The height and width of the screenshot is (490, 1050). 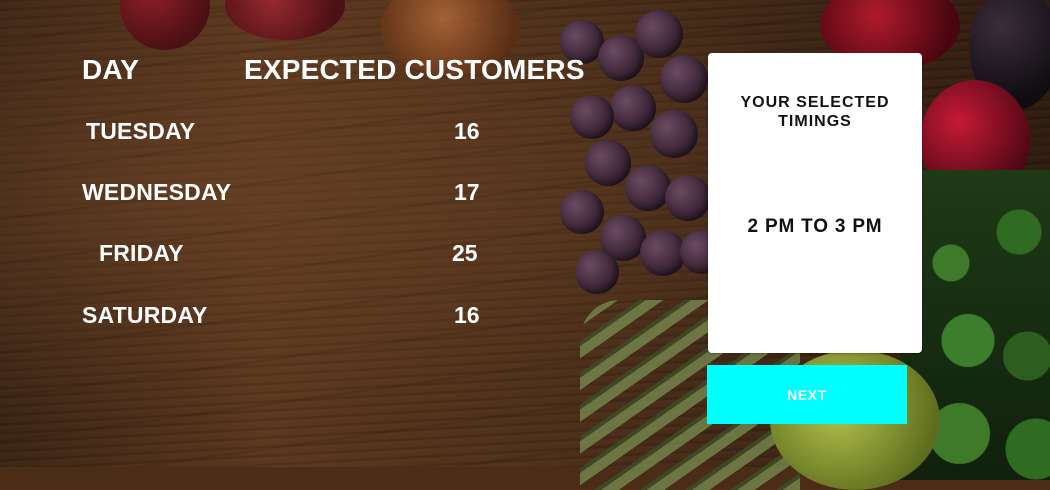 What do you see at coordinates (815, 203) in the screenshot?
I see `selected-timings-card: YOUR SELECTED TIMINGS 2 PM TO 3 PM` at bounding box center [815, 203].